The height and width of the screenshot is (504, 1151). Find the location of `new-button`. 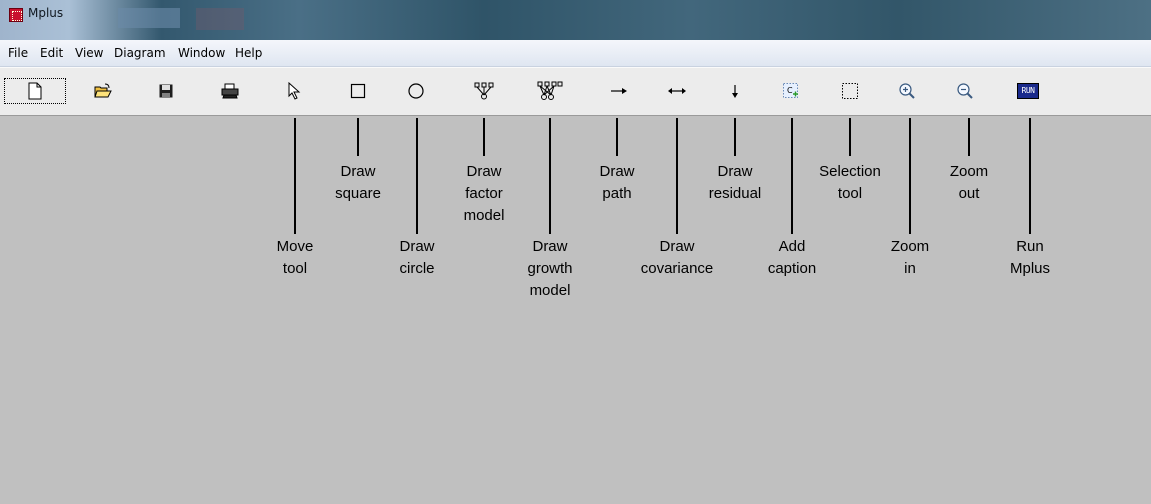

new-button is located at coordinates (35, 91).